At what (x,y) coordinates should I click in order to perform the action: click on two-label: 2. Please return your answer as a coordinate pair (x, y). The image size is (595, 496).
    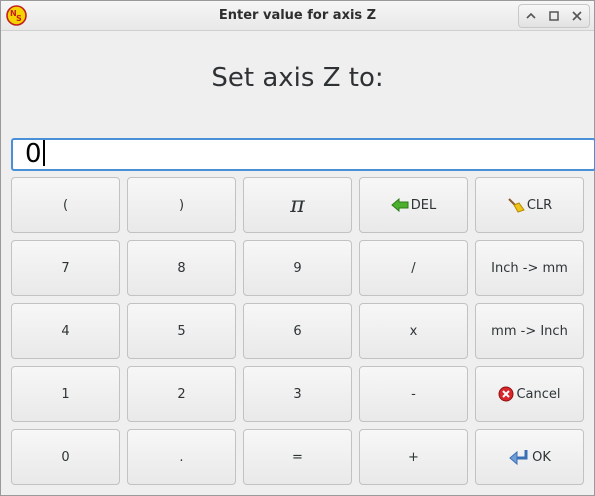
    Looking at the image, I should click on (181, 394).